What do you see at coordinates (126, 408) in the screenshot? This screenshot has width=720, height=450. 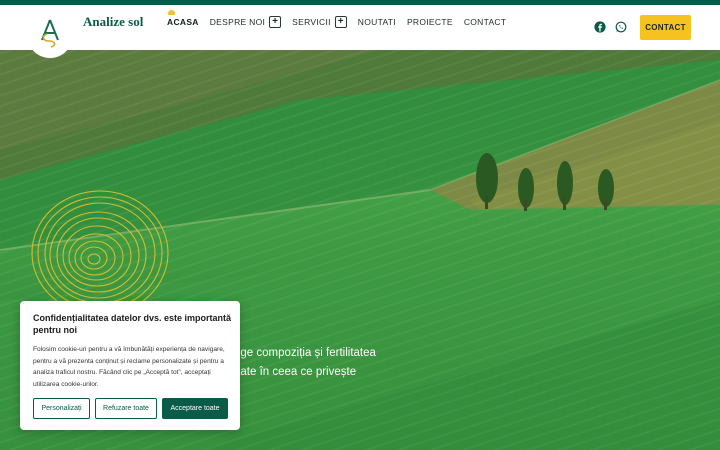 I see `reject-all-button: Refuzare toate` at bounding box center [126, 408].